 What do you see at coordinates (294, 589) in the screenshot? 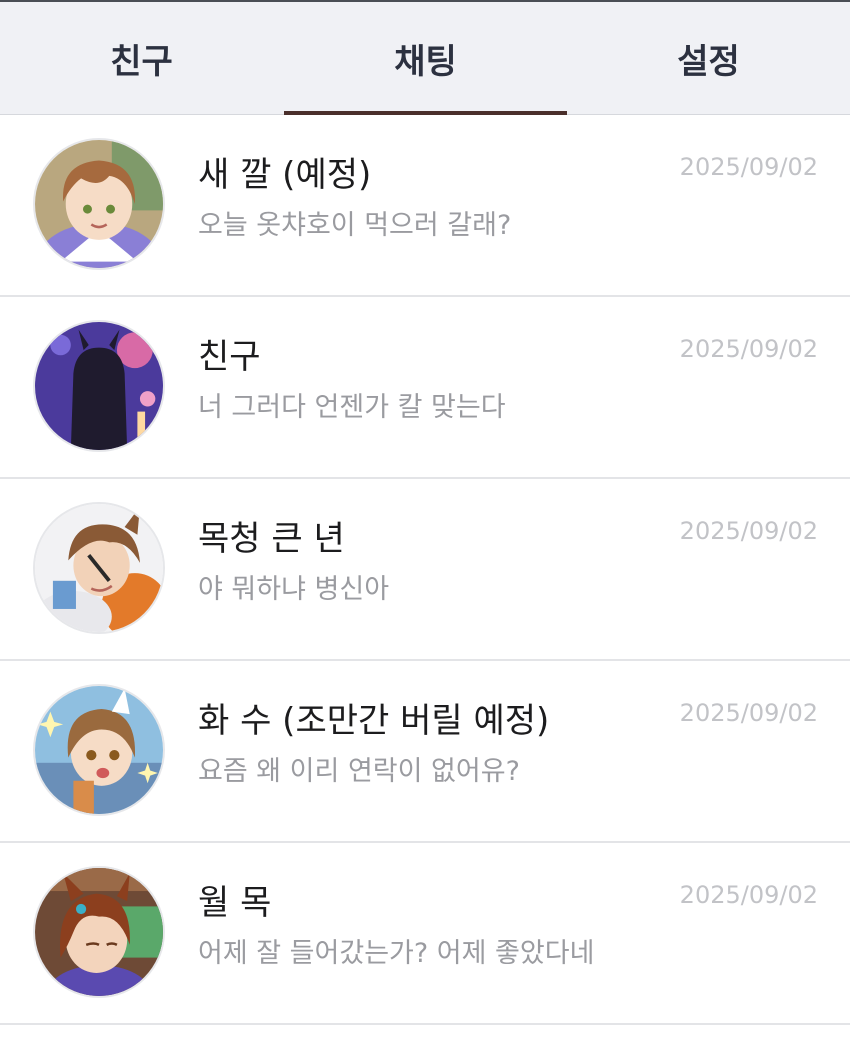
I see `chat-preview: 야 뭐하냐 병신아` at bounding box center [294, 589].